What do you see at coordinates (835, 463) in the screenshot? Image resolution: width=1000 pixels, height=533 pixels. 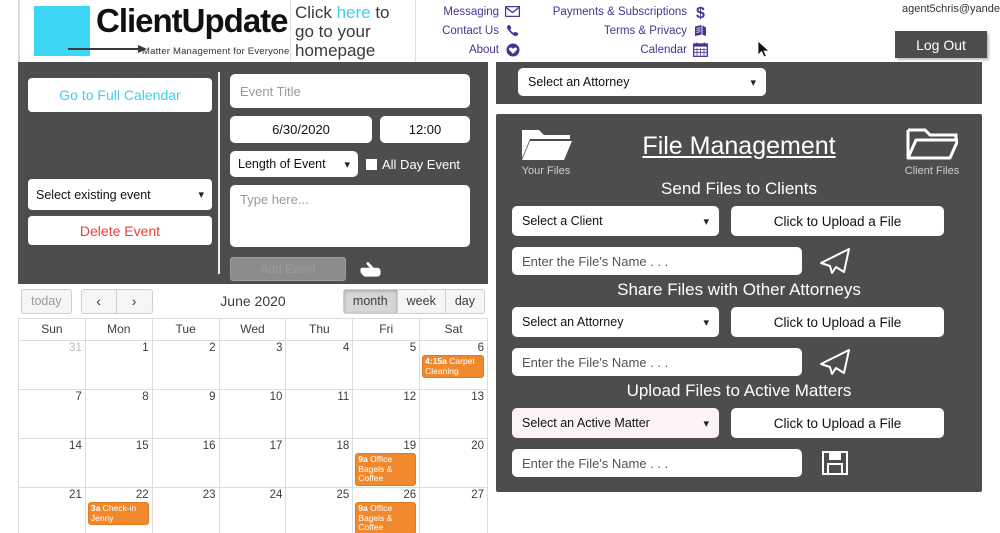 I see `save-disk-icon` at bounding box center [835, 463].